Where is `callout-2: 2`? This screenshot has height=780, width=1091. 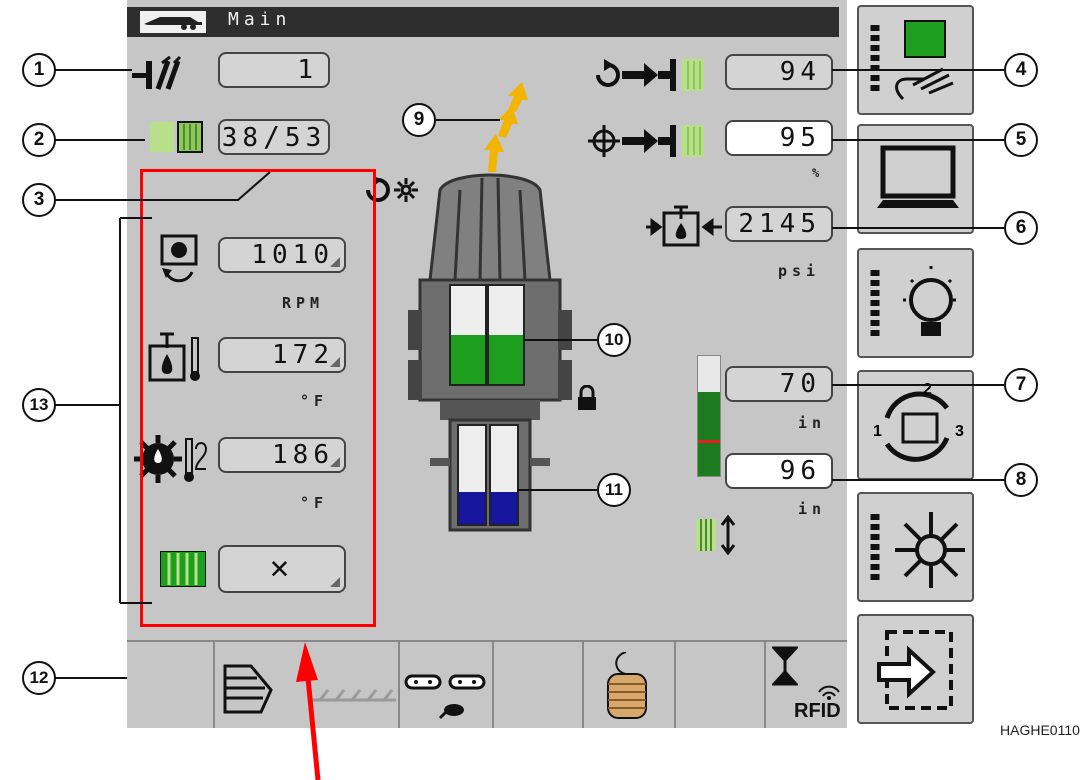
callout-2: 2 is located at coordinates (39, 140).